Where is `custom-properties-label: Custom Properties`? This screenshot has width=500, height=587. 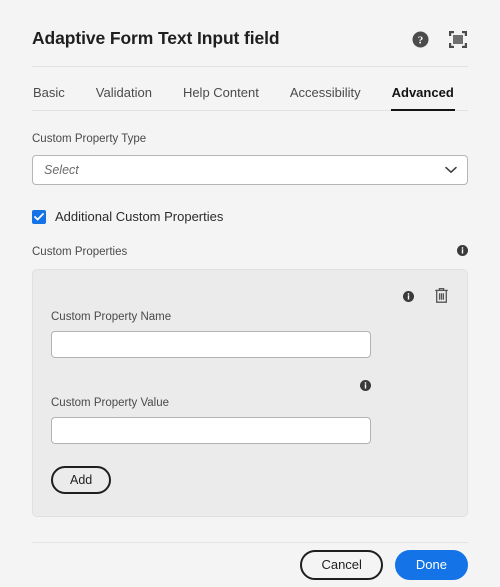 custom-properties-label: Custom Properties is located at coordinates (80, 252).